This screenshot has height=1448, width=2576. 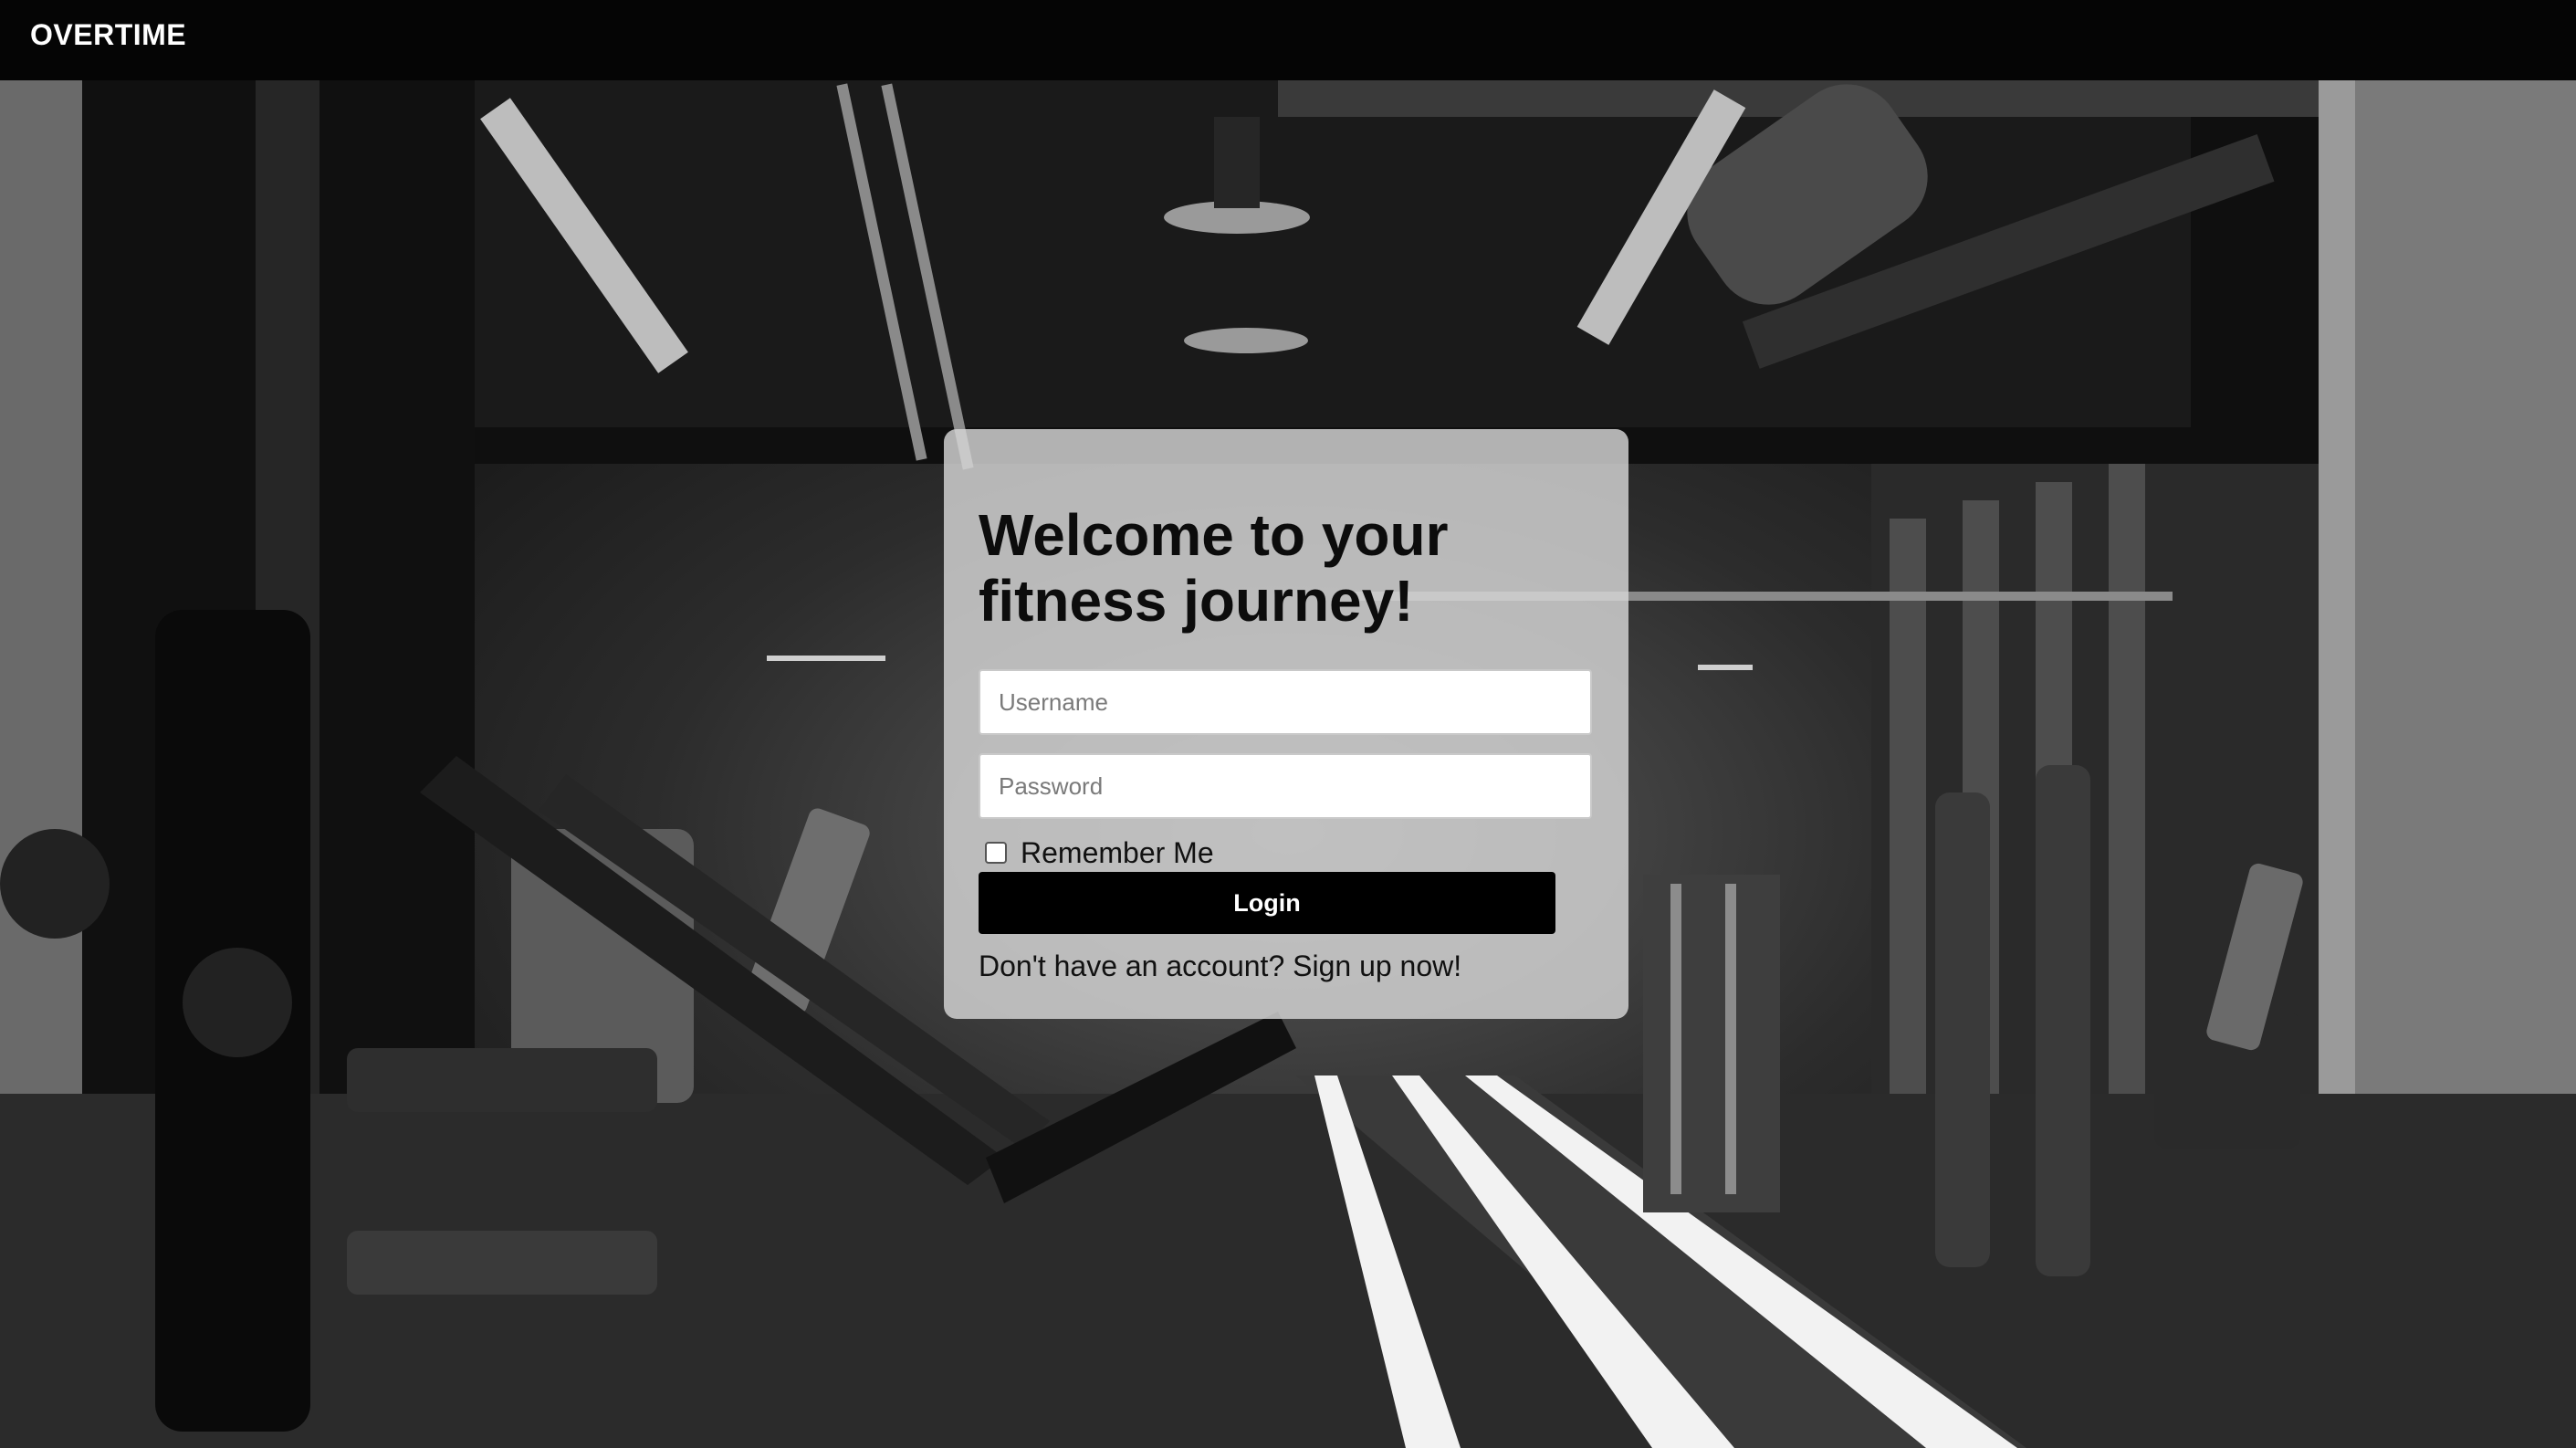 I want to click on login-button: Login, so click(x=1267, y=903).